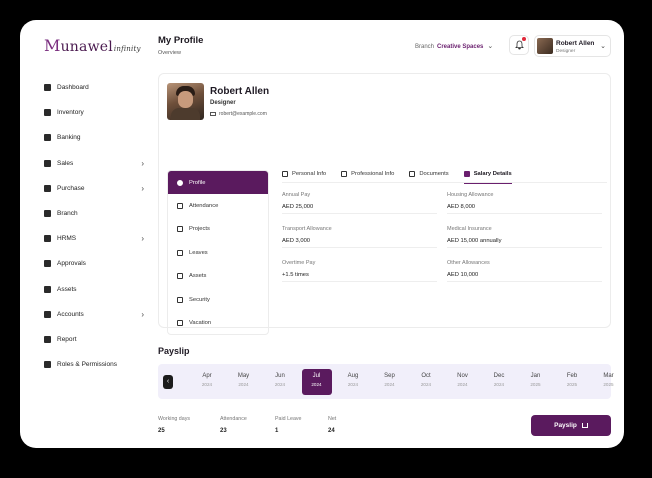 The width and height of the screenshot is (652, 478). I want to click on month-name: Dec, so click(499, 376).